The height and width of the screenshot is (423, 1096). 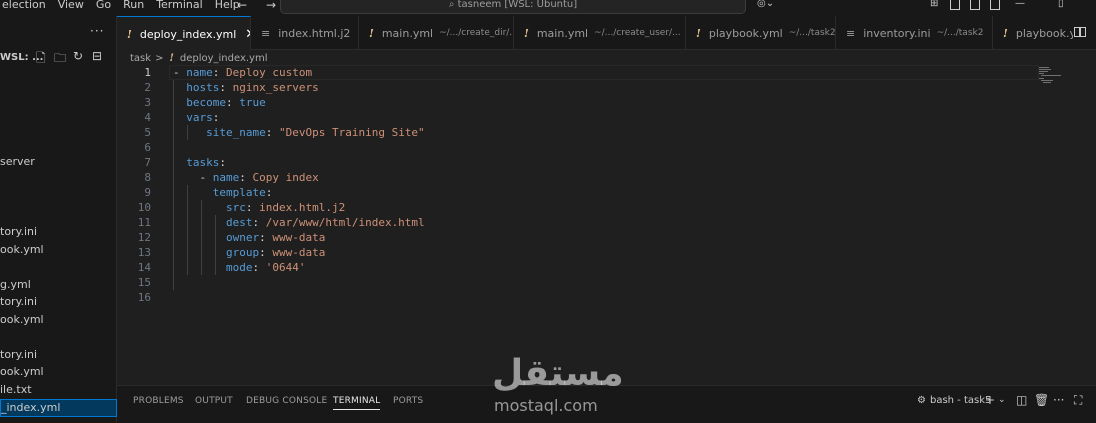 I want to click on punctuation-token: -, so click(x=180, y=72).